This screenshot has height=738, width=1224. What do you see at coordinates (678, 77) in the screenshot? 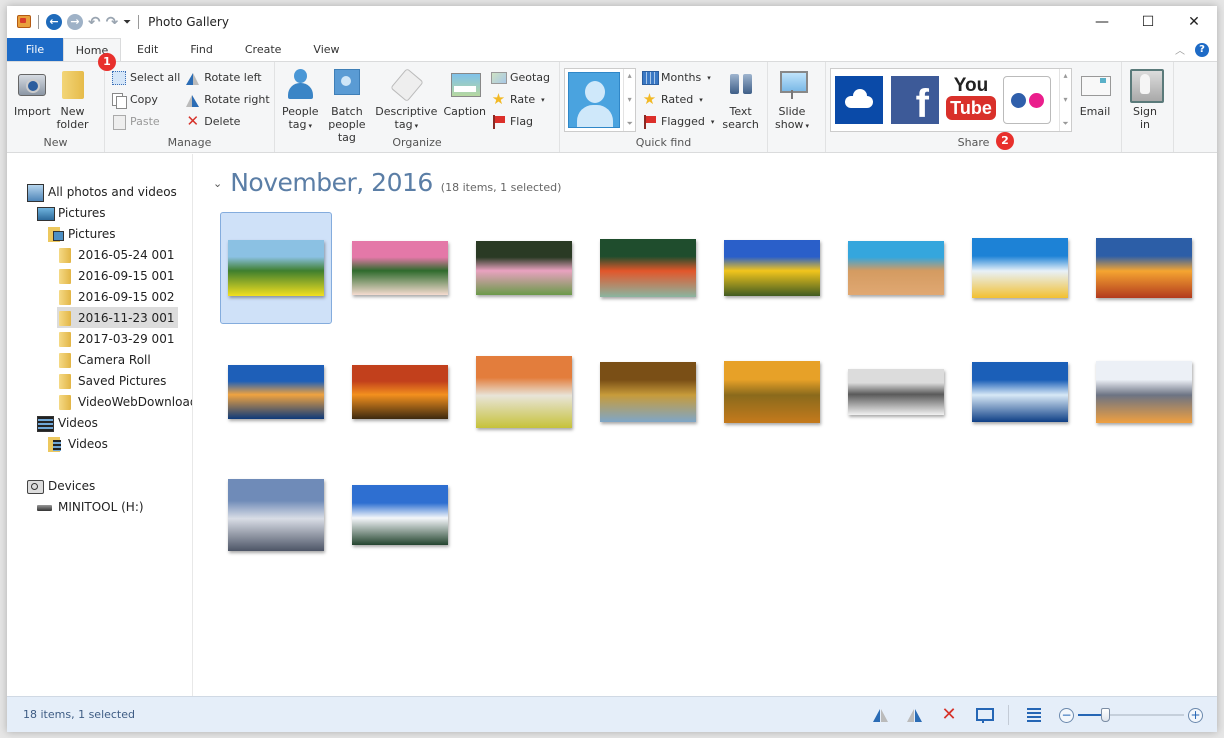
I see `months-button: Months ▾` at bounding box center [678, 77].